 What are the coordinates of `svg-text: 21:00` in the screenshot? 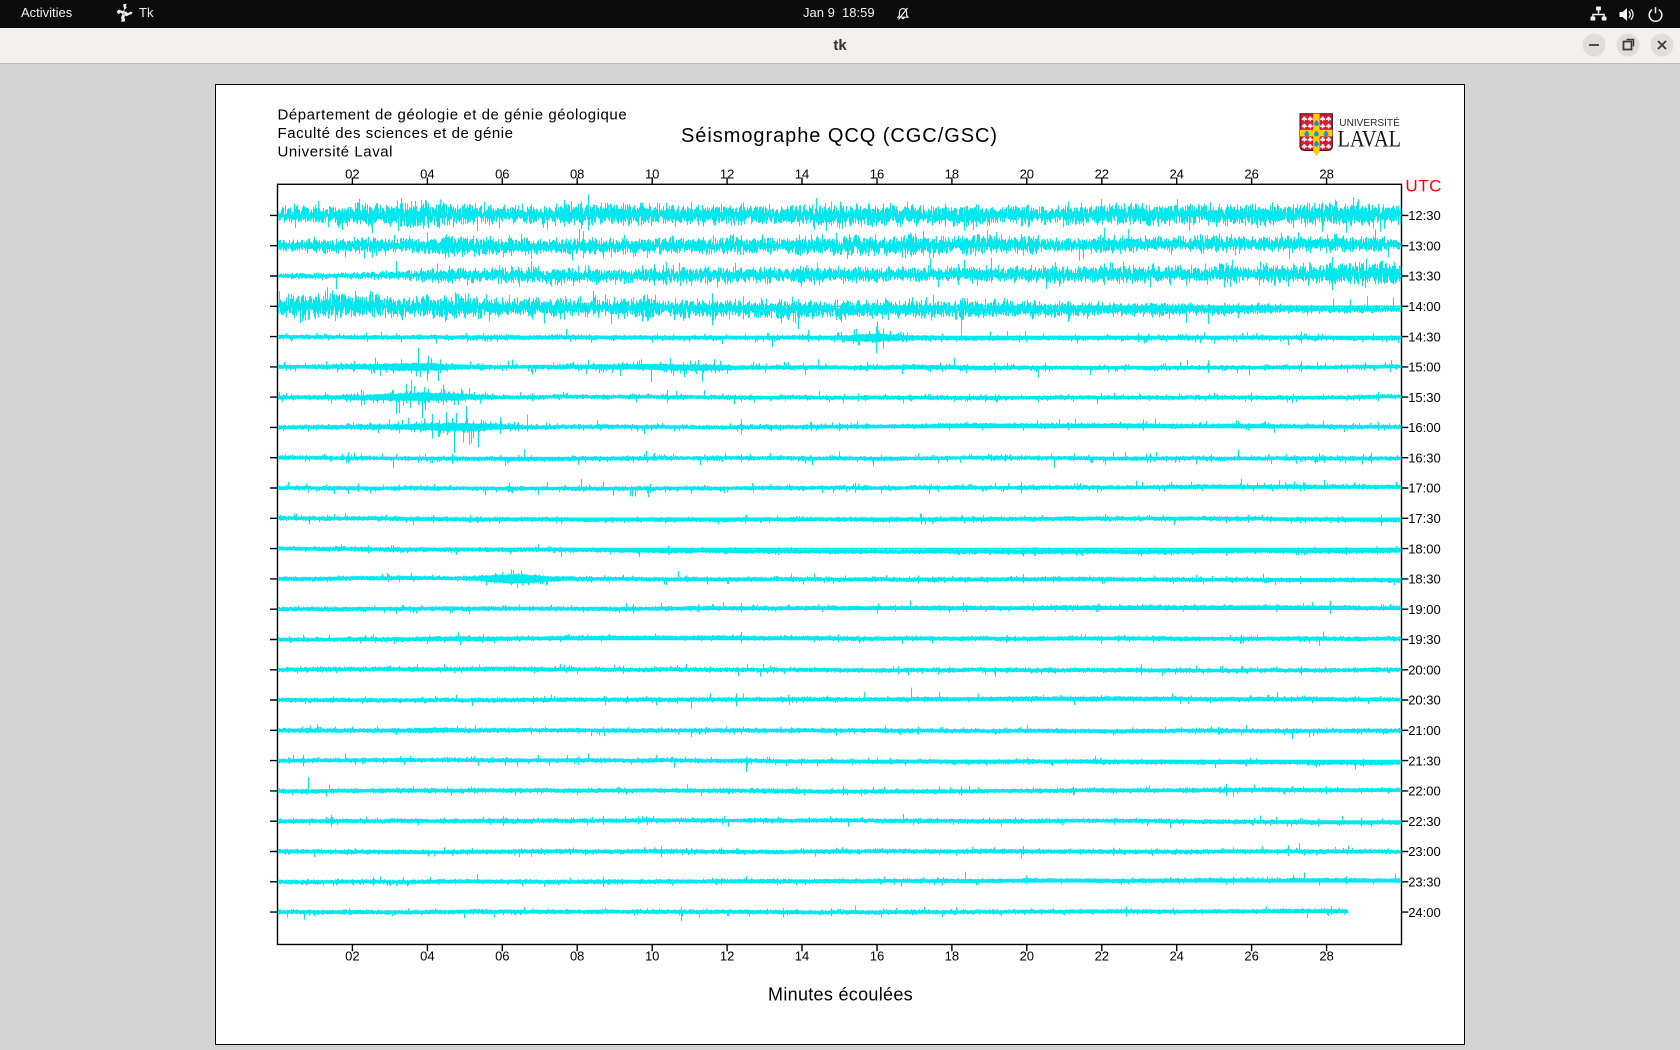 It's located at (1424, 730).